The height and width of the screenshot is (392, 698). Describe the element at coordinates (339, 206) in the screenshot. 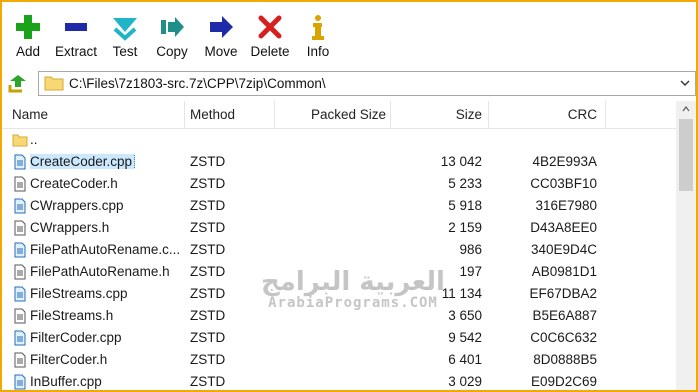

I see `list-item: CWrappers.cpp ZSTD 5 918 316E7980` at that location.